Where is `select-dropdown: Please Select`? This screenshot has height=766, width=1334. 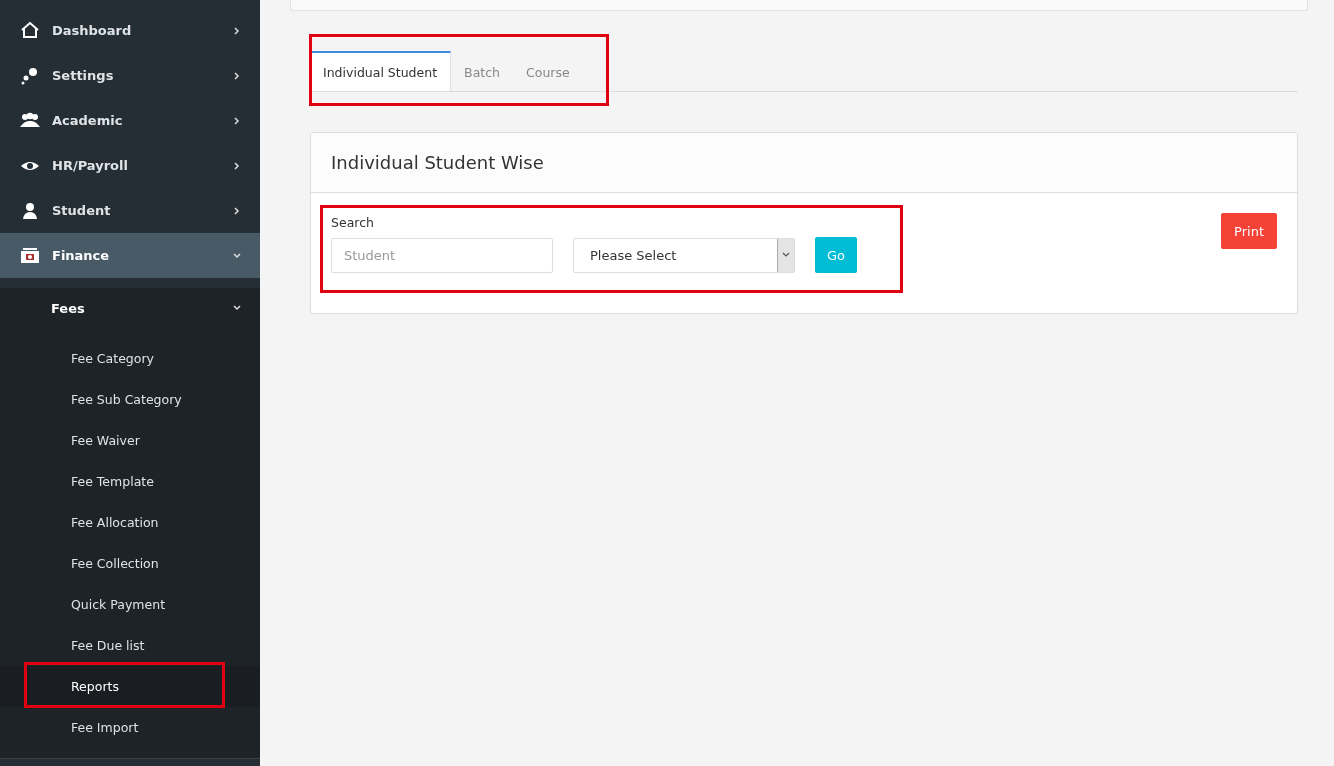
select-dropdown: Please Select is located at coordinates (684, 255).